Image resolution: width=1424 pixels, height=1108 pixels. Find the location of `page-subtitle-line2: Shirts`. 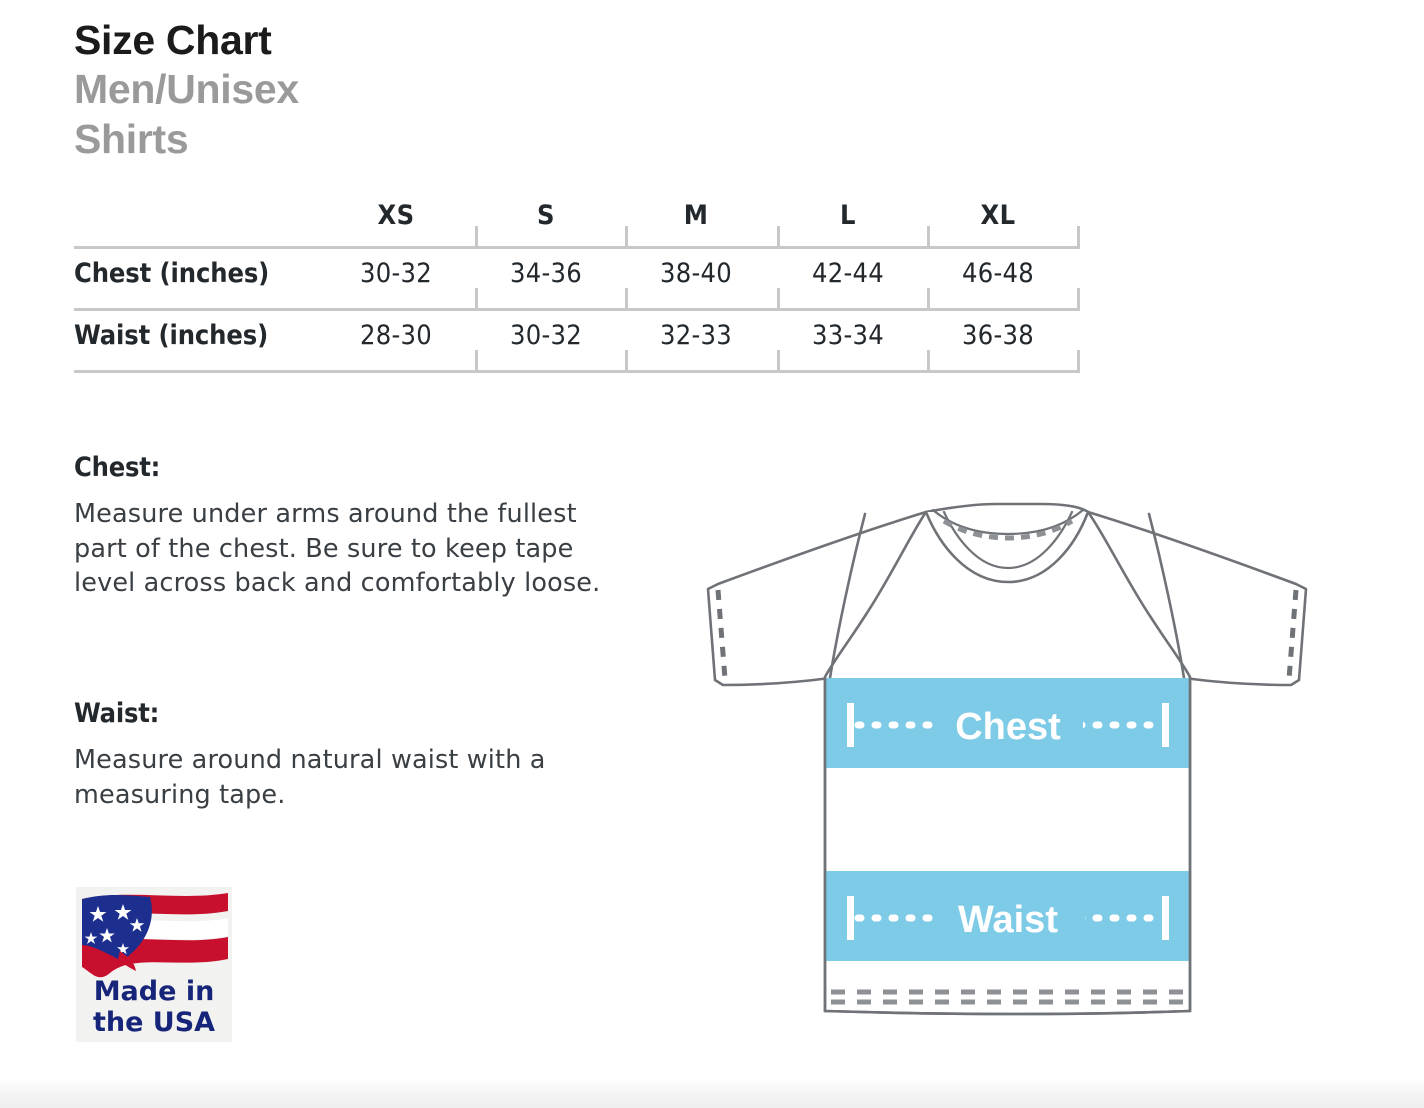

page-subtitle-line2: Shirts is located at coordinates (131, 139).